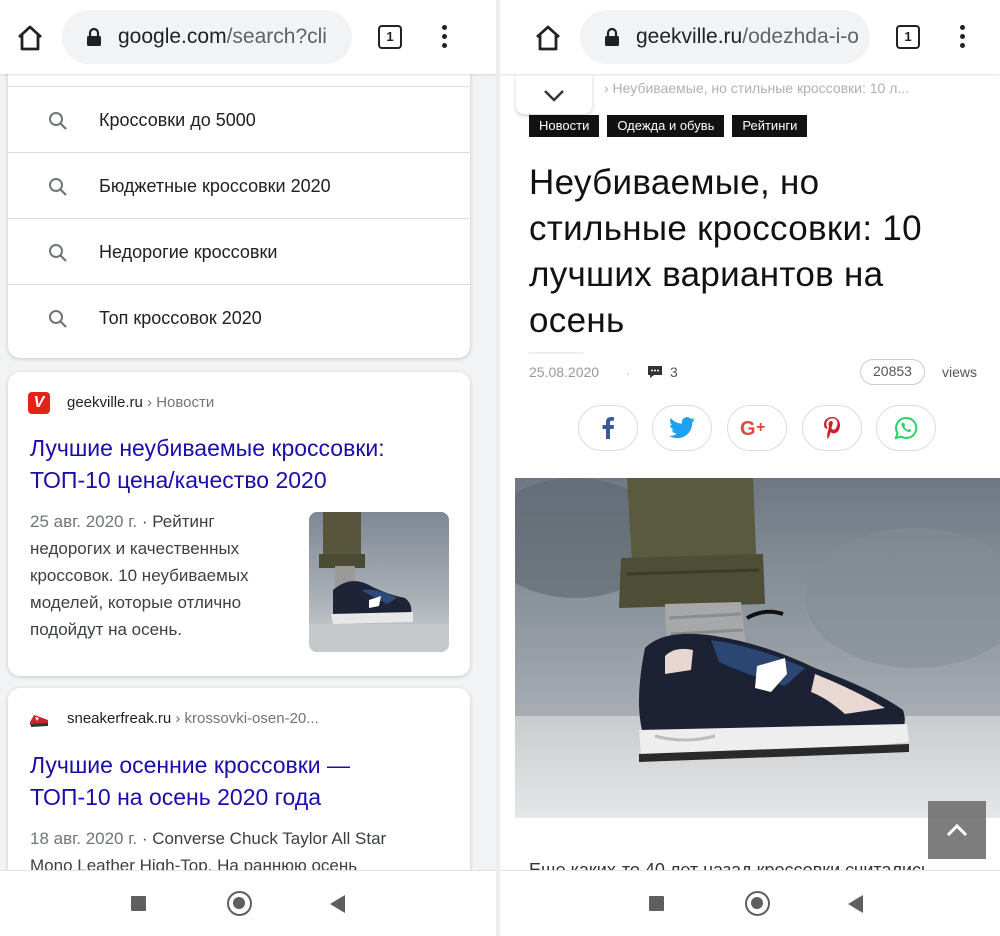  I want to click on url-domain: geekville.ru, so click(689, 36).